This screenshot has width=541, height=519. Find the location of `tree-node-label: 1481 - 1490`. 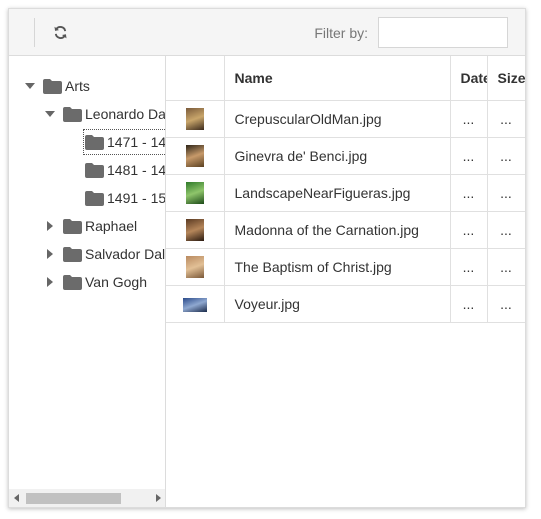

tree-node-label: 1481 - 1490 is located at coordinates (136, 170).